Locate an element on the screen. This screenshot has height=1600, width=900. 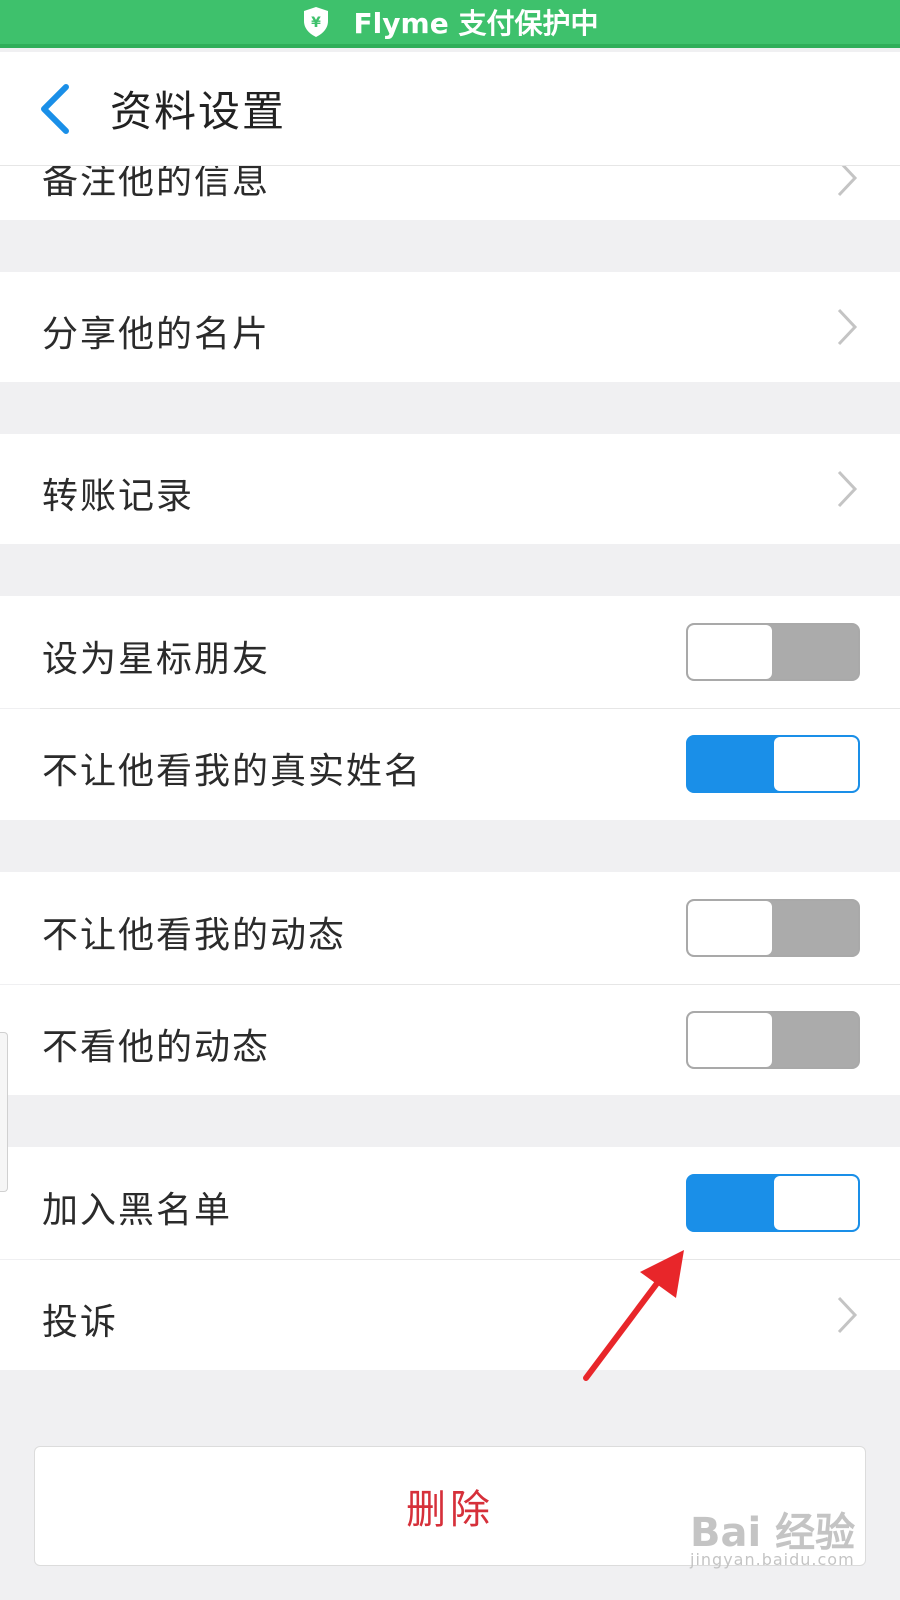
row-blacklist: 加入黑名单 is located at coordinates (450, 1203).